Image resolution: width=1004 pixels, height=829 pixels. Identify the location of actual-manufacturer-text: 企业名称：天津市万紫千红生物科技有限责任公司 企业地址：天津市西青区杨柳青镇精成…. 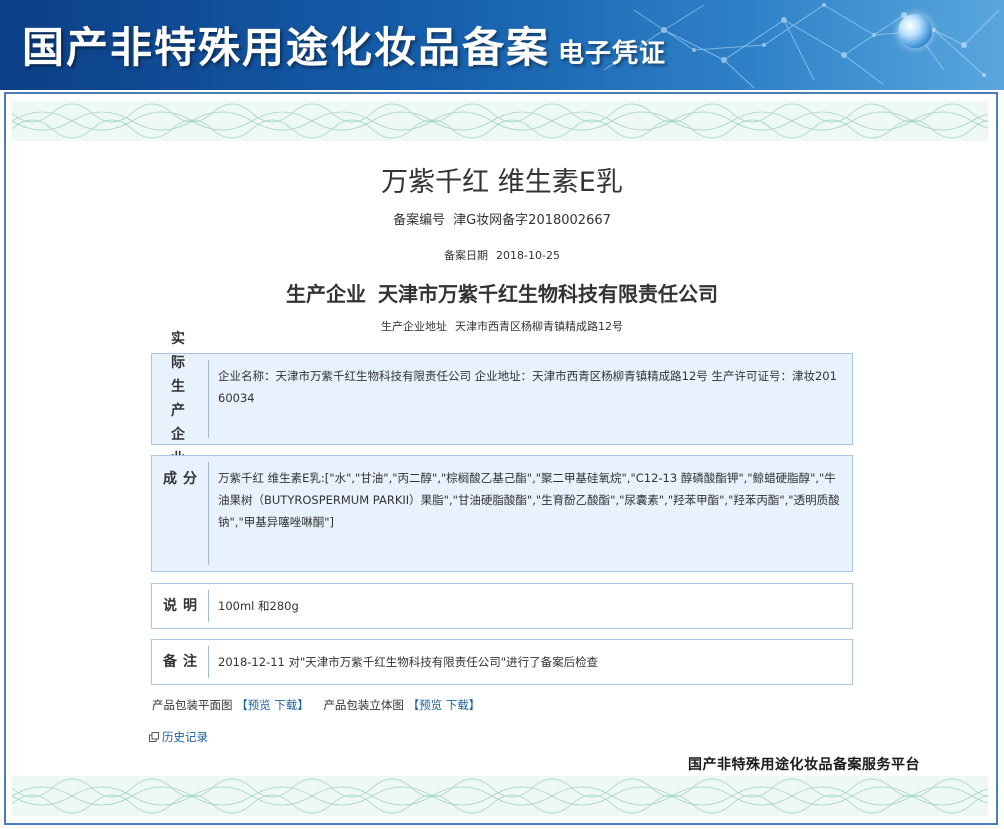
(527, 387).